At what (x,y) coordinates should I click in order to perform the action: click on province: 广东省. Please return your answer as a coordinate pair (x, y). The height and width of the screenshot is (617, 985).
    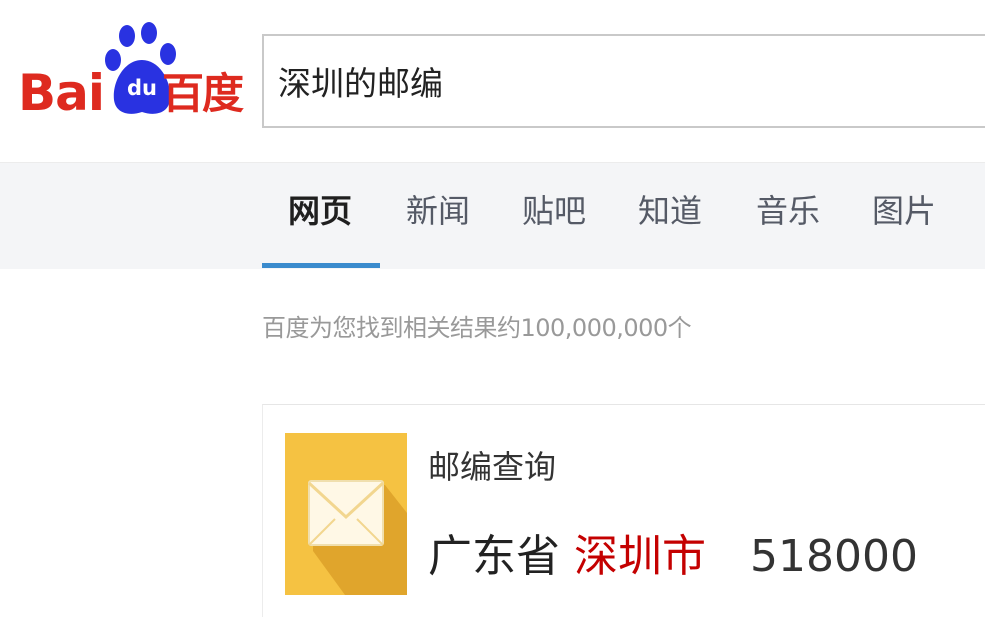
    Looking at the image, I should click on (494, 556).